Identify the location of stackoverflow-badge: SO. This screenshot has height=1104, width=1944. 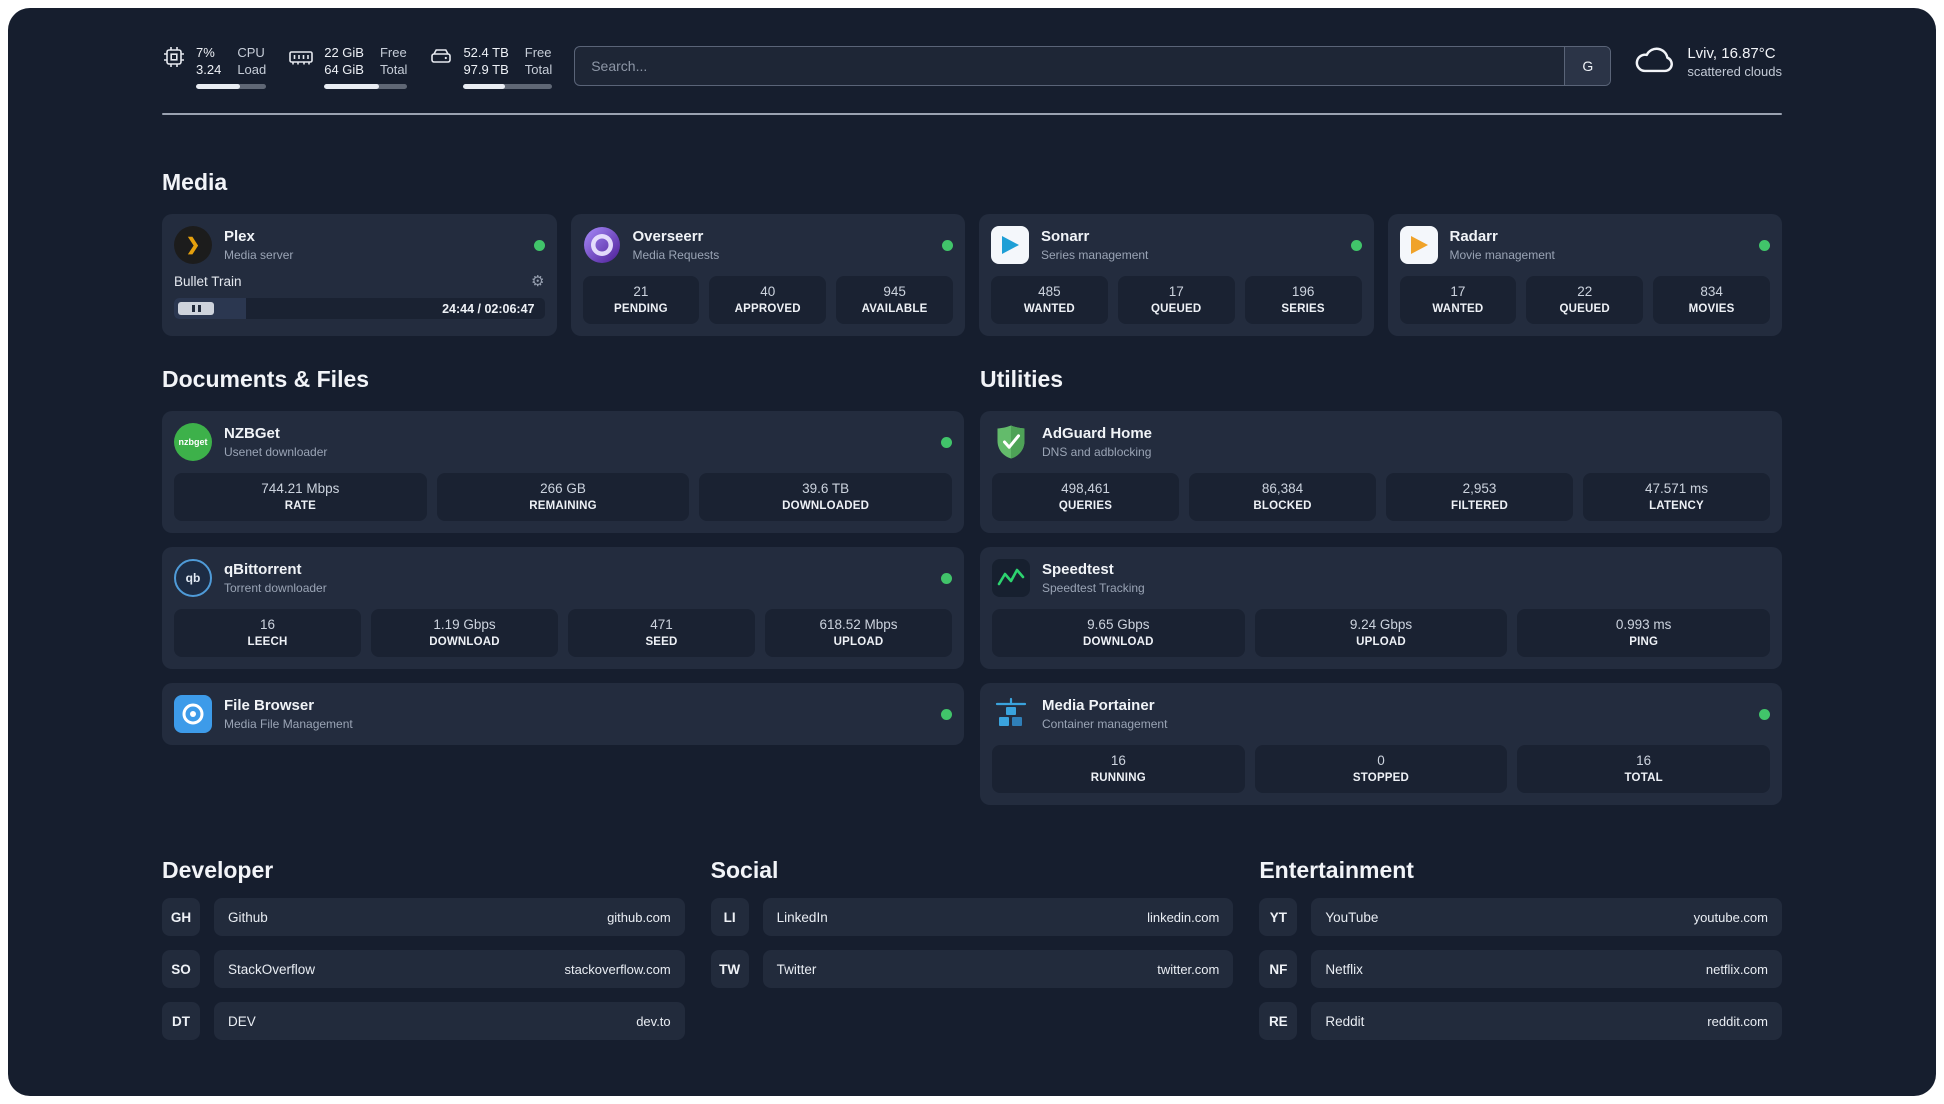
(181, 969).